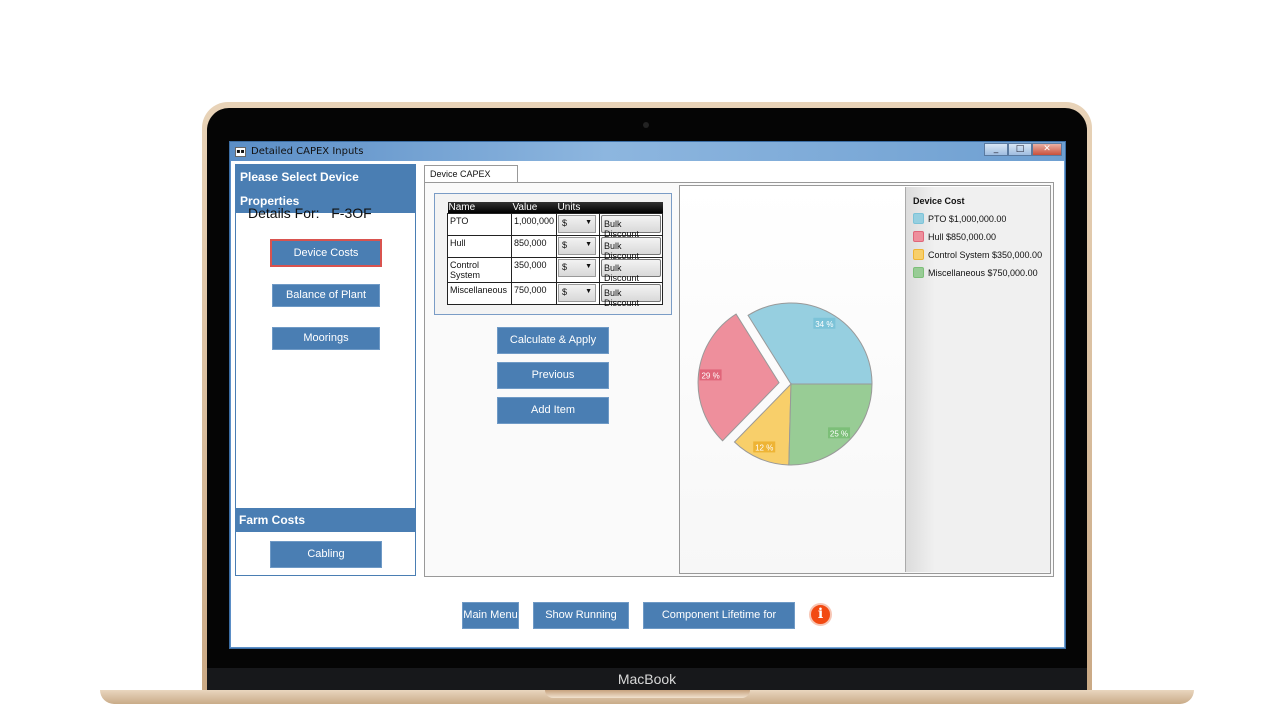 The image size is (1280, 720). I want to click on cell-value: 750,000, so click(534, 293).